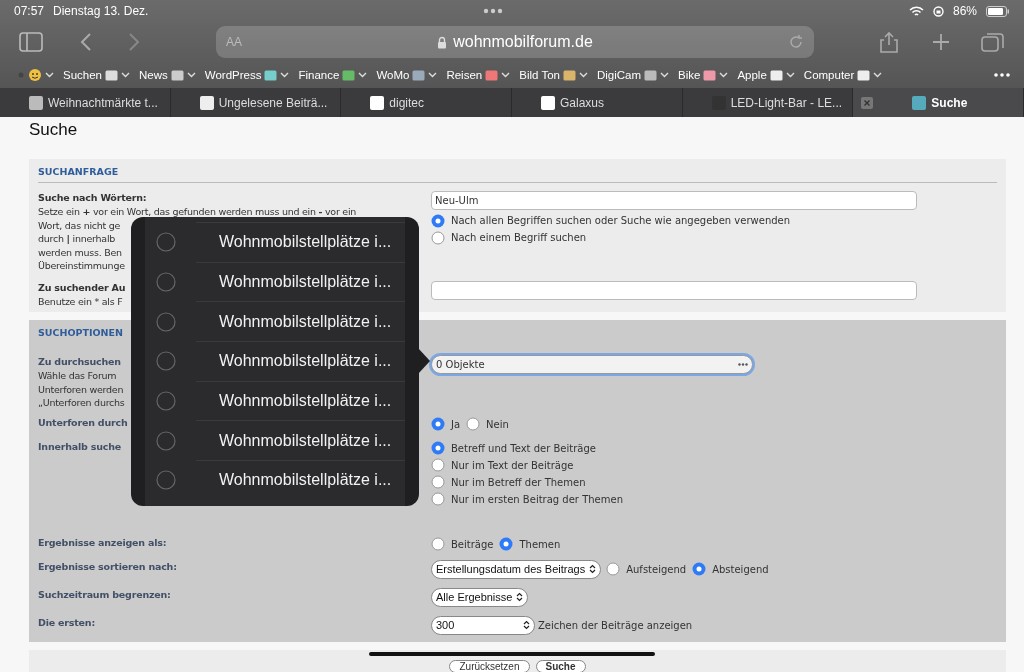 This screenshot has width=1024, height=672. I want to click on bookmark-folder: Bike, so click(689, 75).